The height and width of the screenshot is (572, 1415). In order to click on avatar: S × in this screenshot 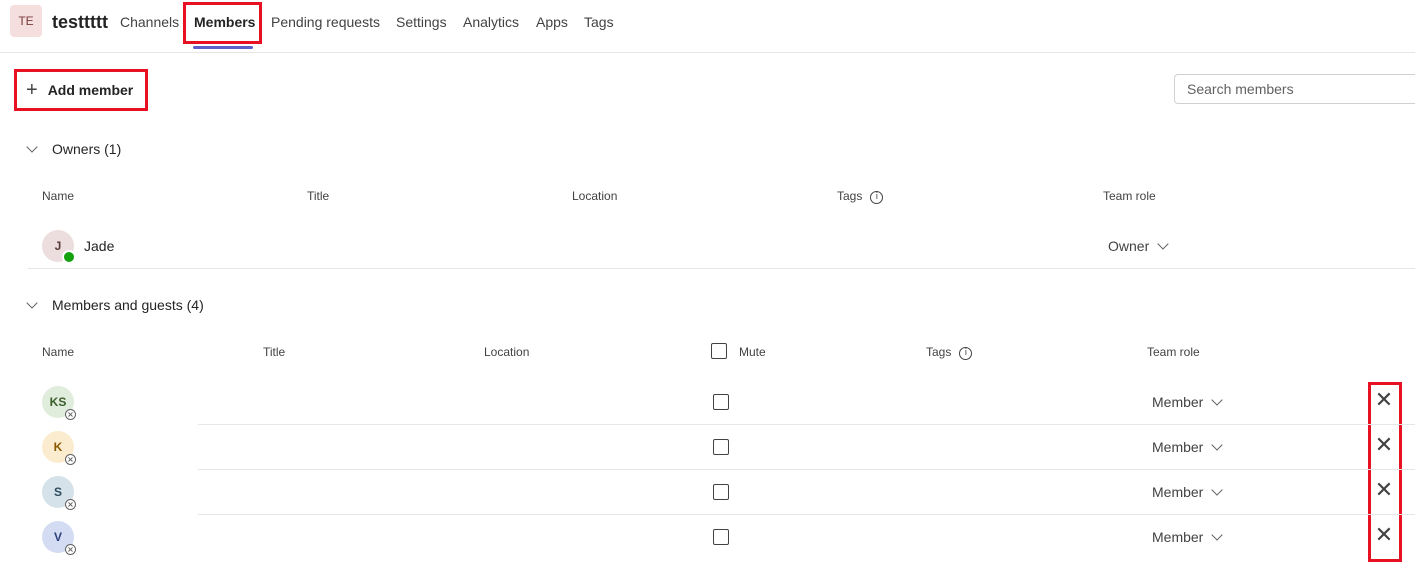, I will do `click(59, 493)`.